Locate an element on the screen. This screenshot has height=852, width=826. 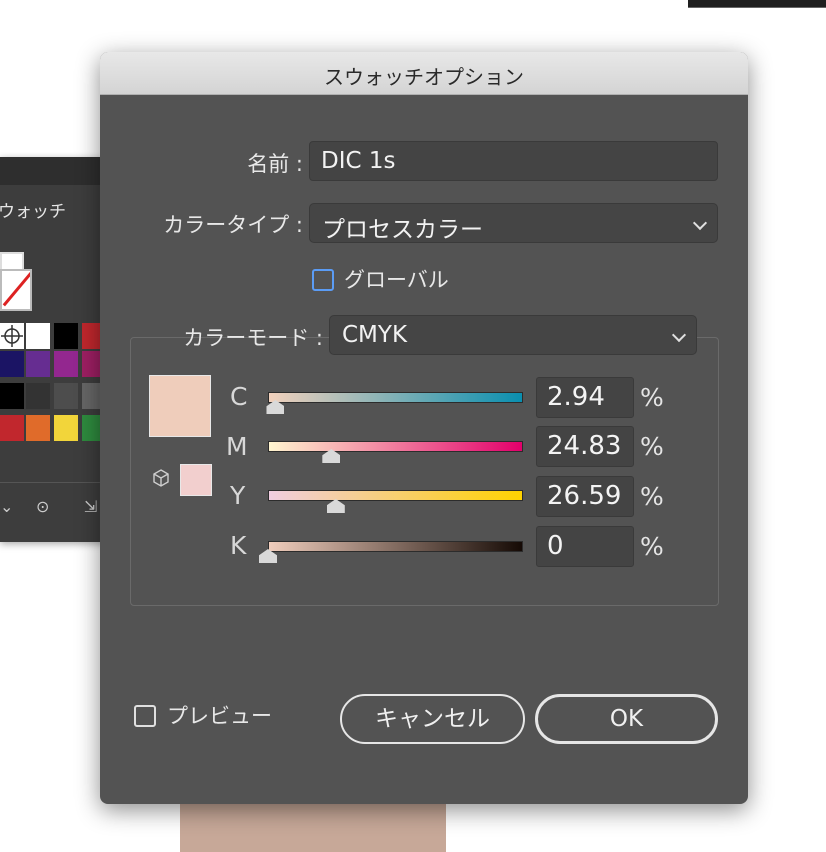
swatch-yellow is located at coordinates (66, 428).